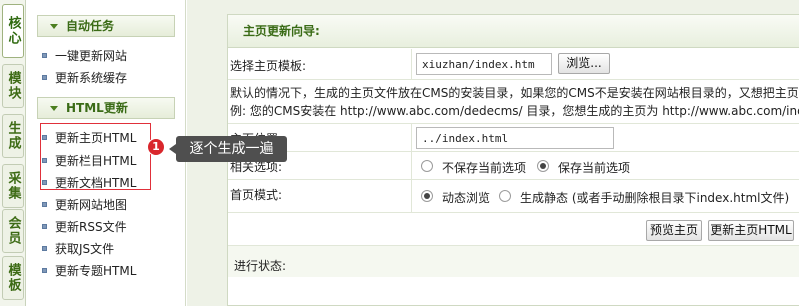  Describe the element at coordinates (594, 168) in the screenshot. I see `save-option-label: 保存当前选项` at that location.